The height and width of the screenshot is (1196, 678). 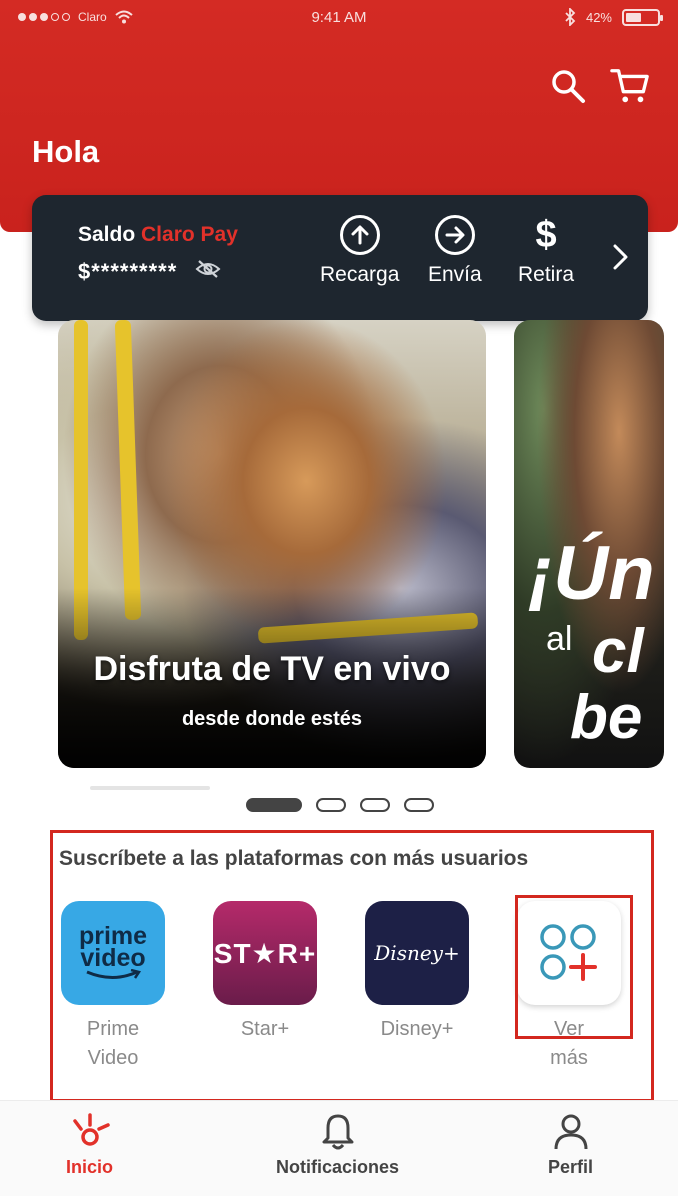 I want to click on nav-label-perfil: Perfil, so click(x=571, y=1167).